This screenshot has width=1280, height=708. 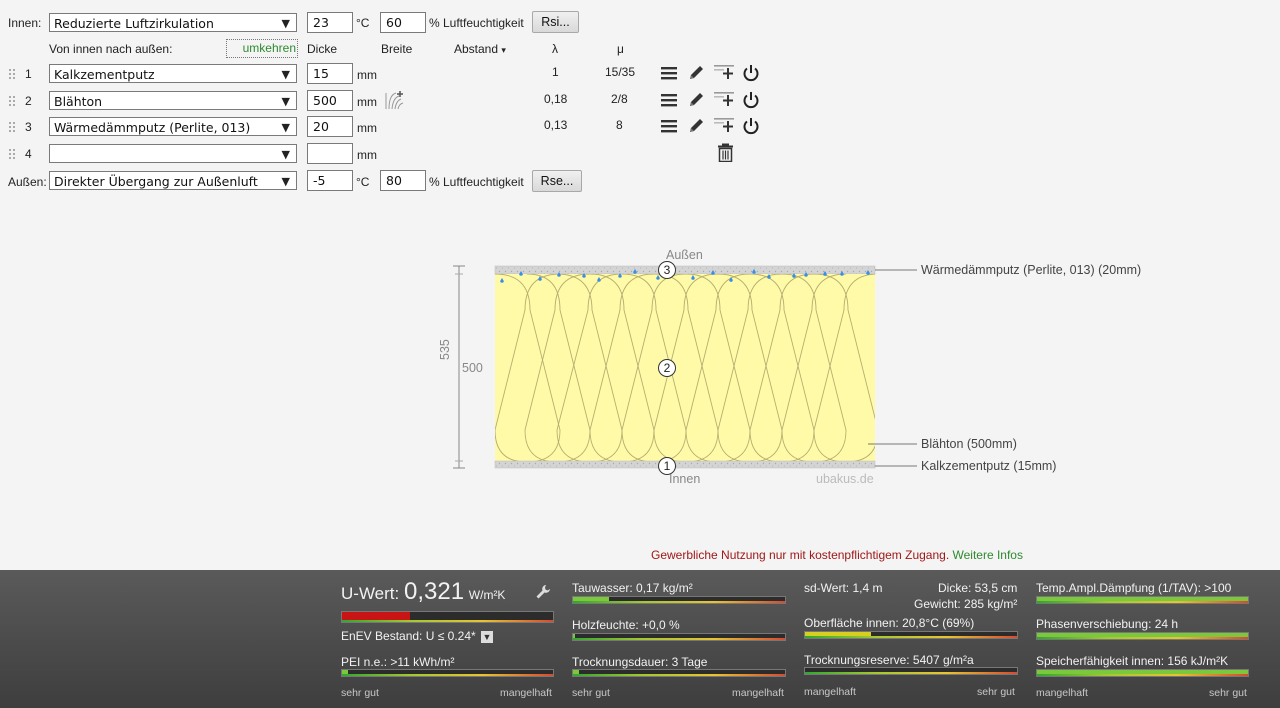 I want to click on wood-moisture-bar, so click(x=679, y=637).